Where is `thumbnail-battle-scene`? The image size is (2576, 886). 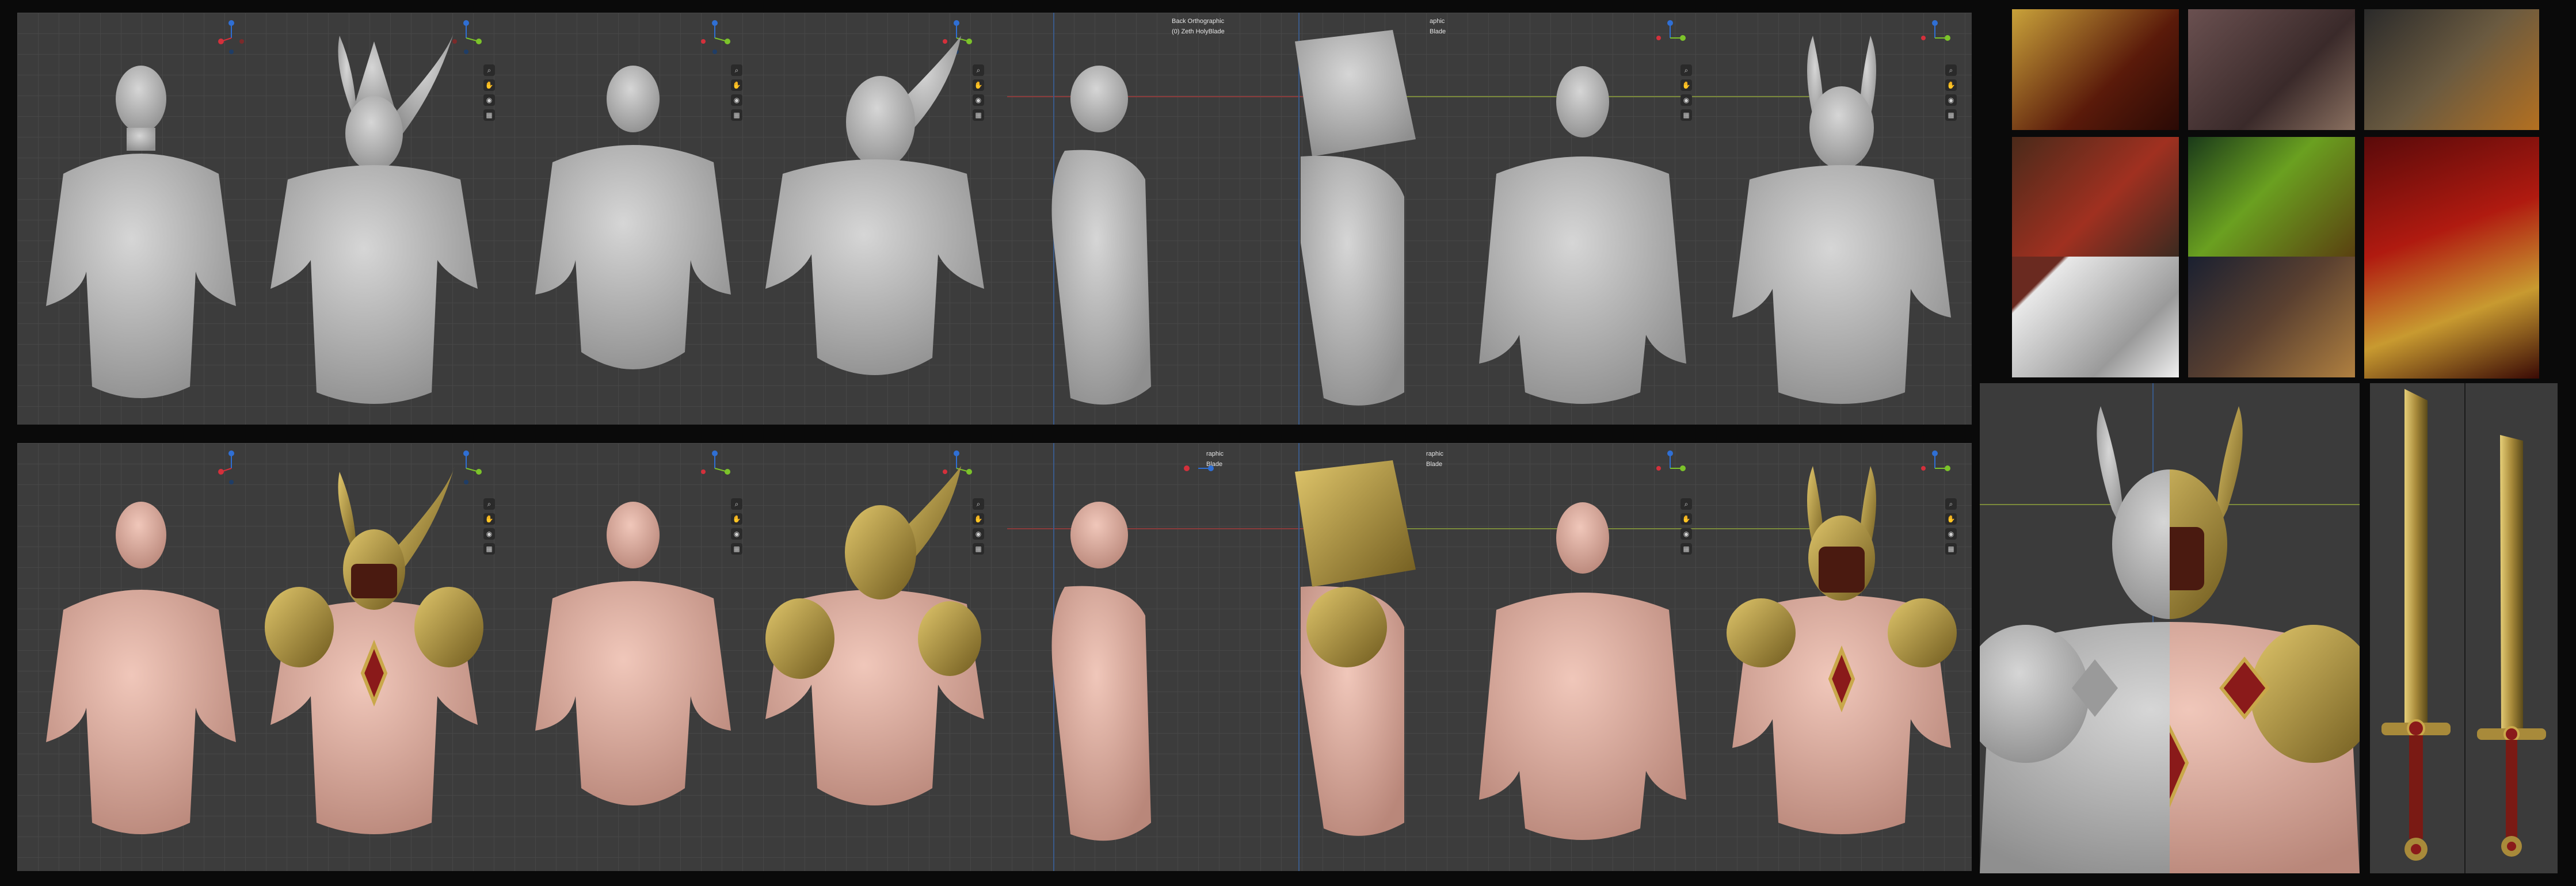
thumbnail-battle-scene is located at coordinates (2095, 69).